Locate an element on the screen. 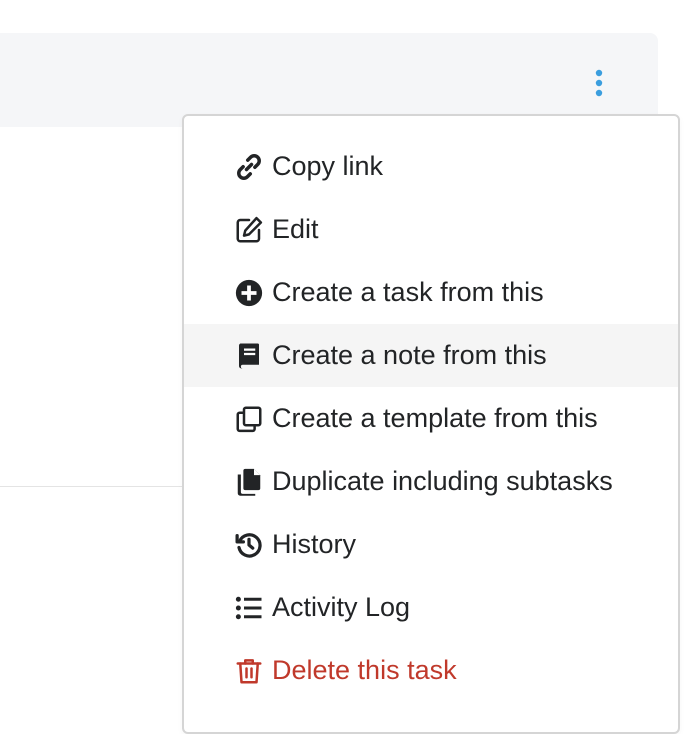 This screenshot has height=734, width=700. menu-item-label: Activity Log is located at coordinates (341, 607).